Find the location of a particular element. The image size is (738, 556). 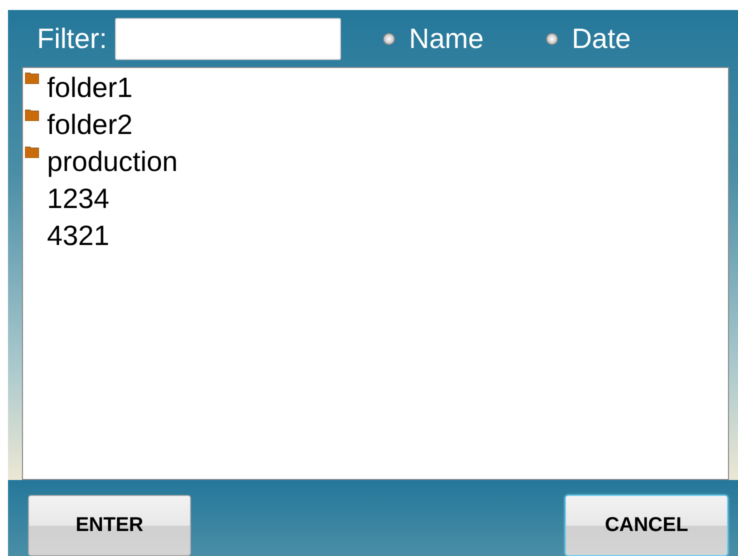

filter-field is located at coordinates (228, 39).